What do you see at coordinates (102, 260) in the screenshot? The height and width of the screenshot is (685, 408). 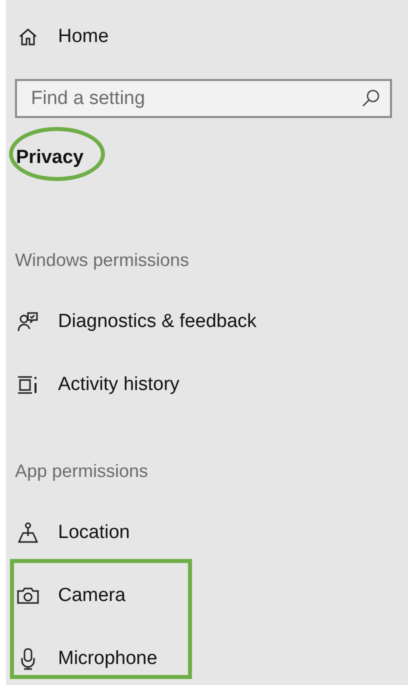 I see `section-heading: Windows permissions` at bounding box center [102, 260].